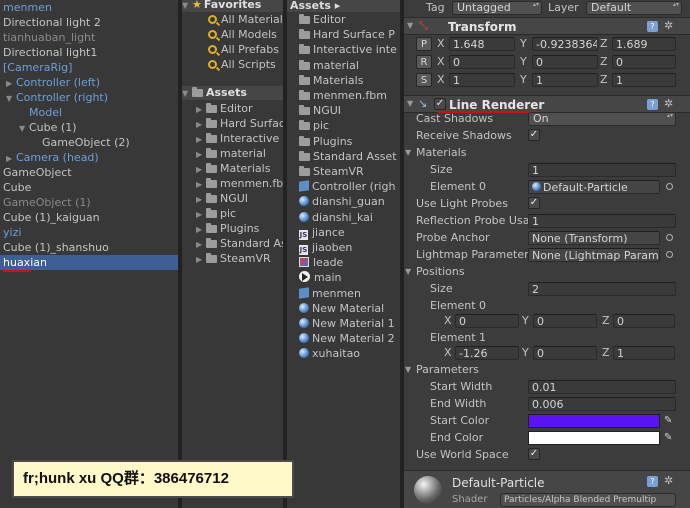  I want to click on asset-item: New Material, so click(349, 308).